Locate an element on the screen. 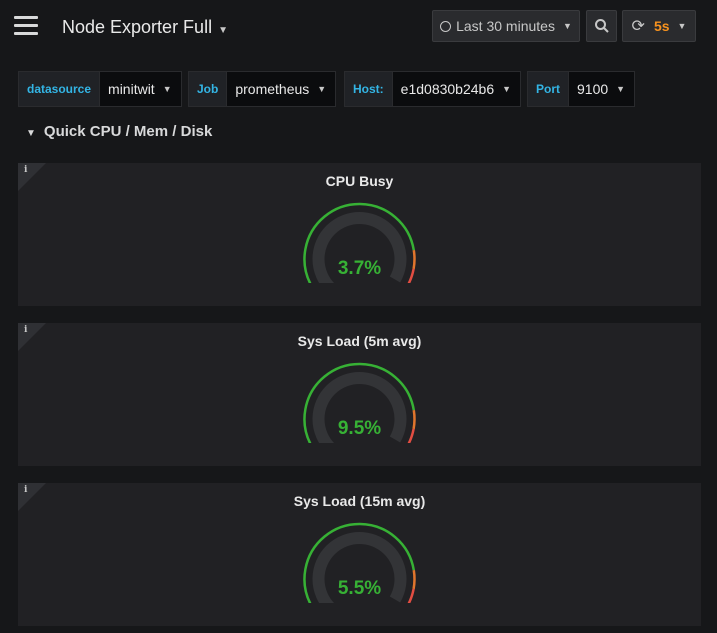 This screenshot has width=717, height=633. time-range-label: Last 30 minutes is located at coordinates (505, 26).